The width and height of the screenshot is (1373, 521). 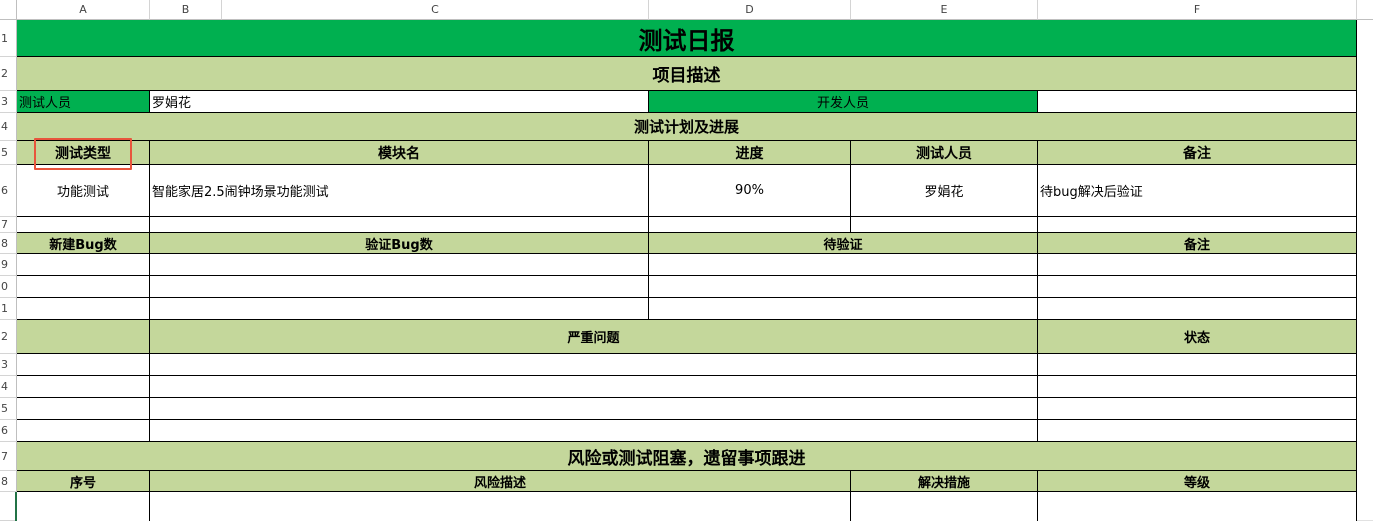 What do you see at coordinates (399, 153) in the screenshot?
I see `plan-header-module: 模块名` at bounding box center [399, 153].